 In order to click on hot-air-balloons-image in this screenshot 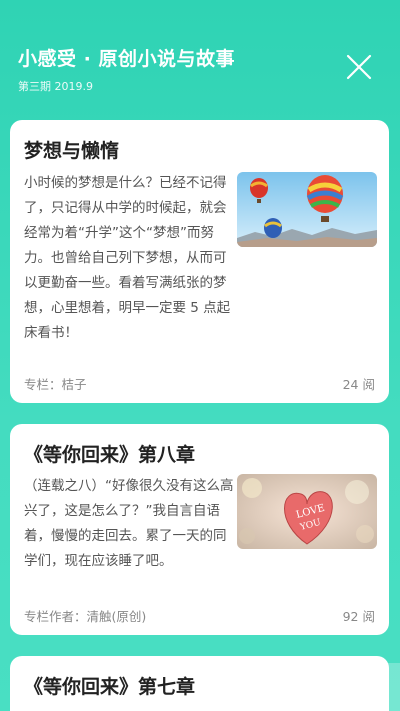, I will do `click(307, 209)`.